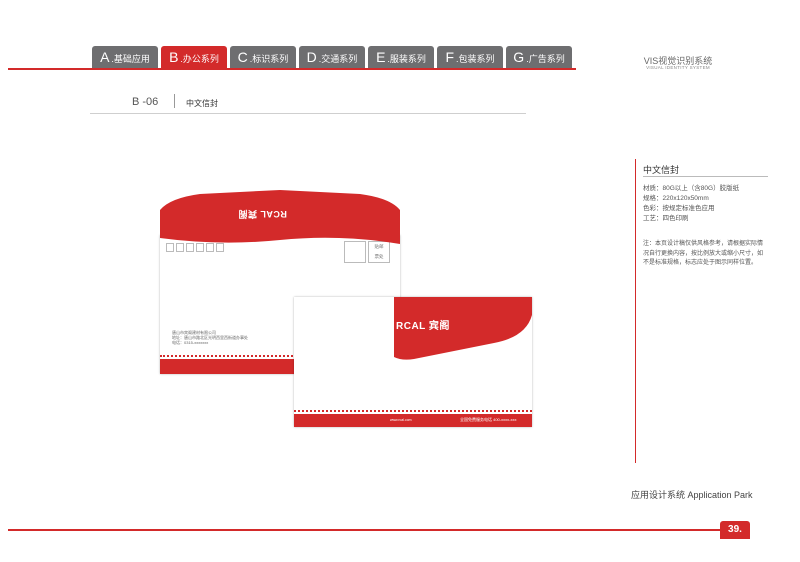 This screenshot has width=800, height=562. Describe the element at coordinates (661, 170) in the screenshot. I see `panel-title: 中文信封` at that location.